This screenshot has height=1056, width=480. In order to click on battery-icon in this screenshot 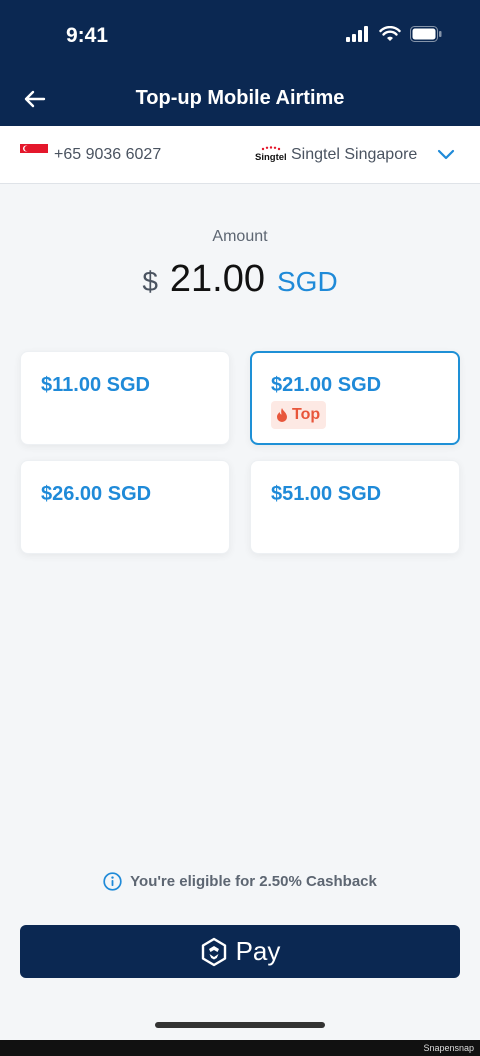, I will do `click(426, 34)`.